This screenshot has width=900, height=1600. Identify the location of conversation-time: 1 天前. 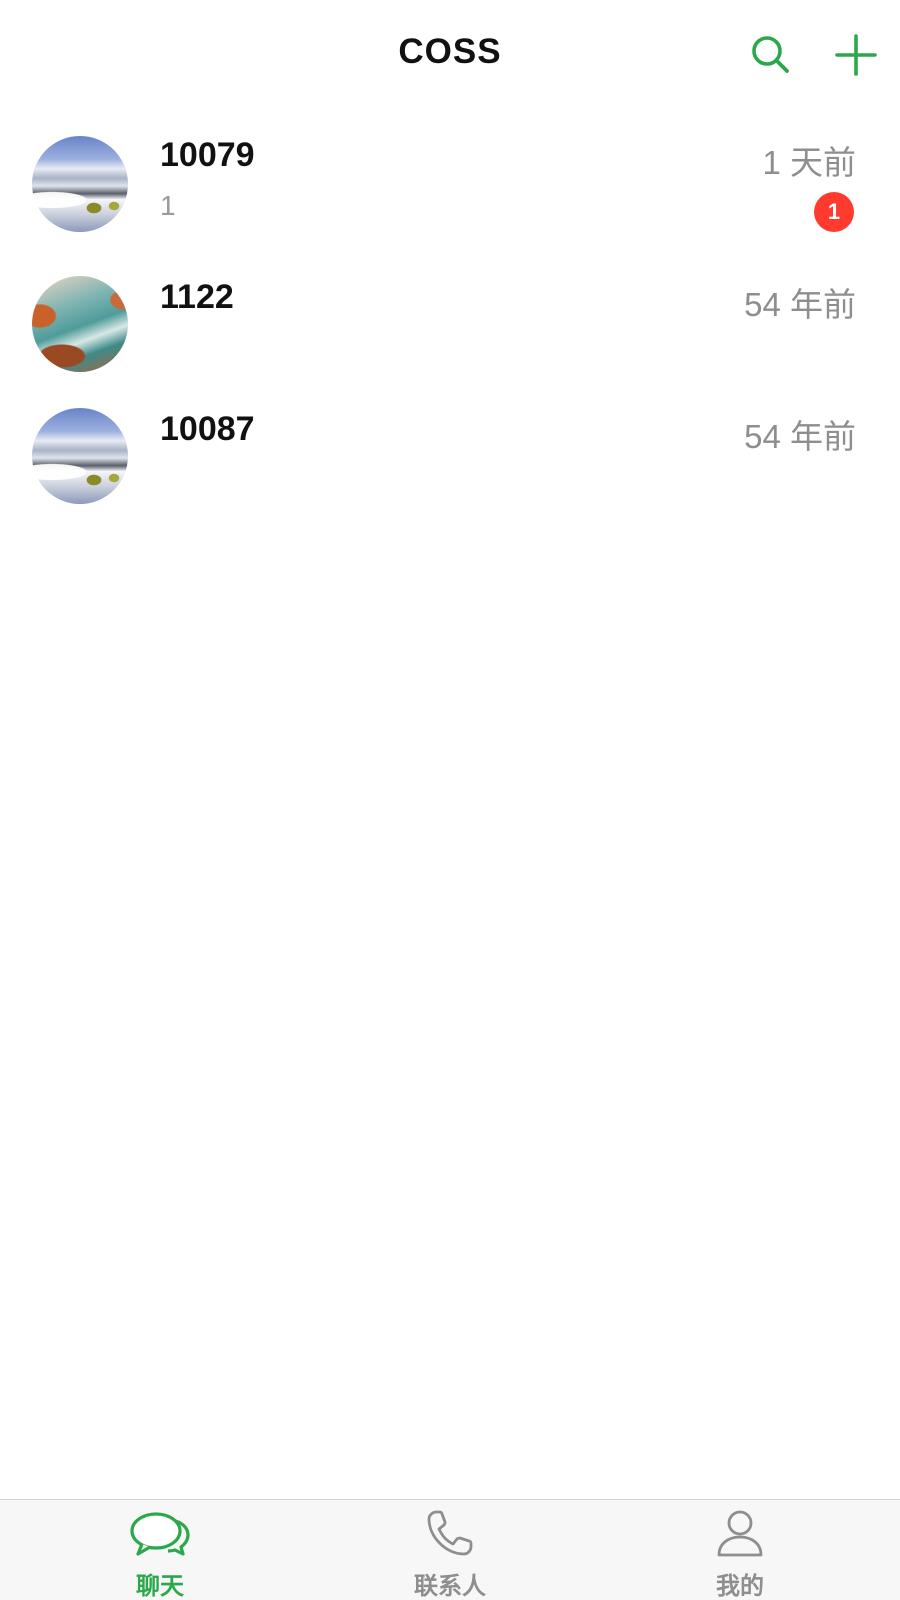
(809, 162).